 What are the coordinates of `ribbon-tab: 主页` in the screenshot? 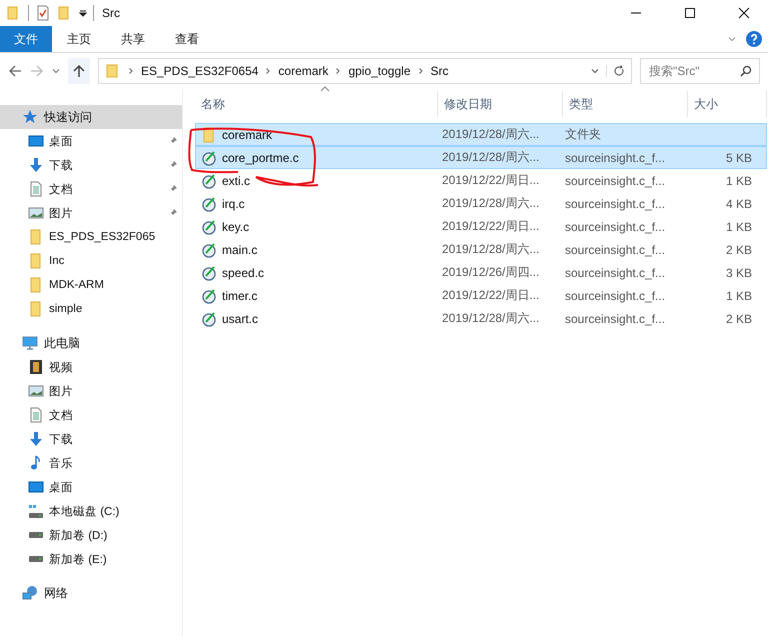 It's located at (79, 39).